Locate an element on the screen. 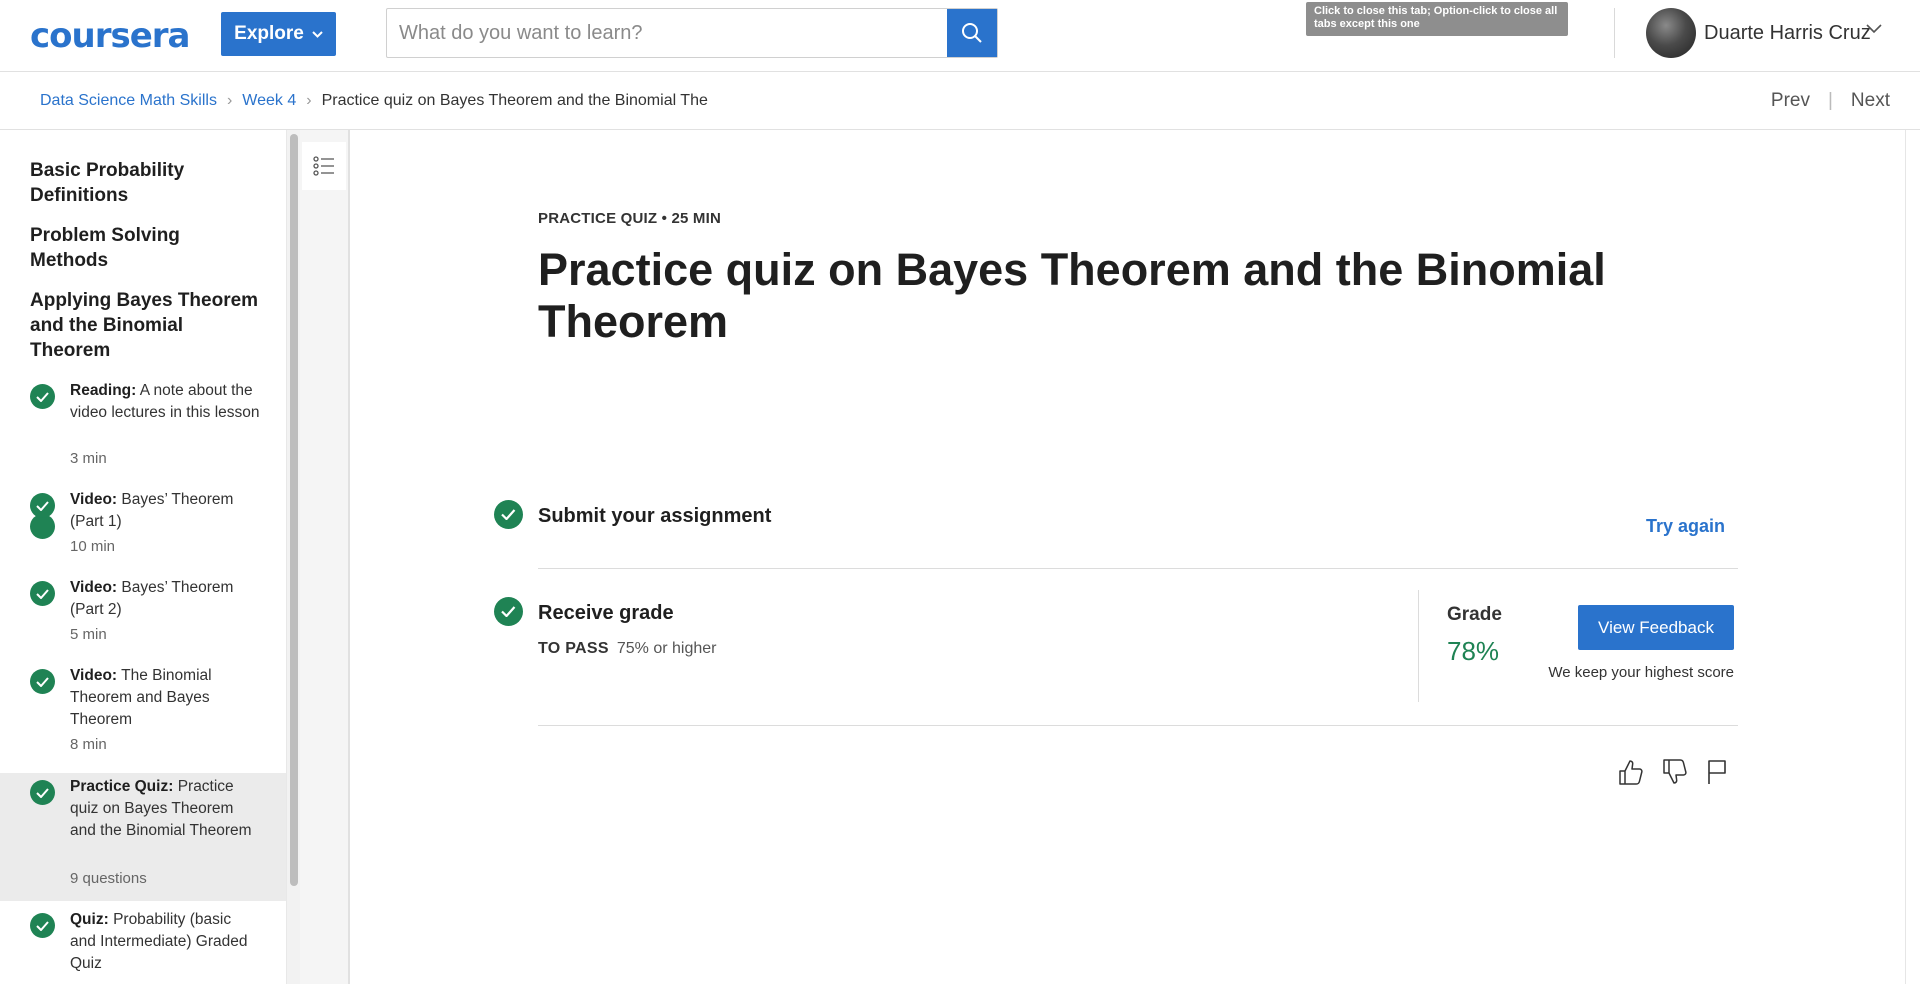  item-duration: 10 min is located at coordinates (93, 546).